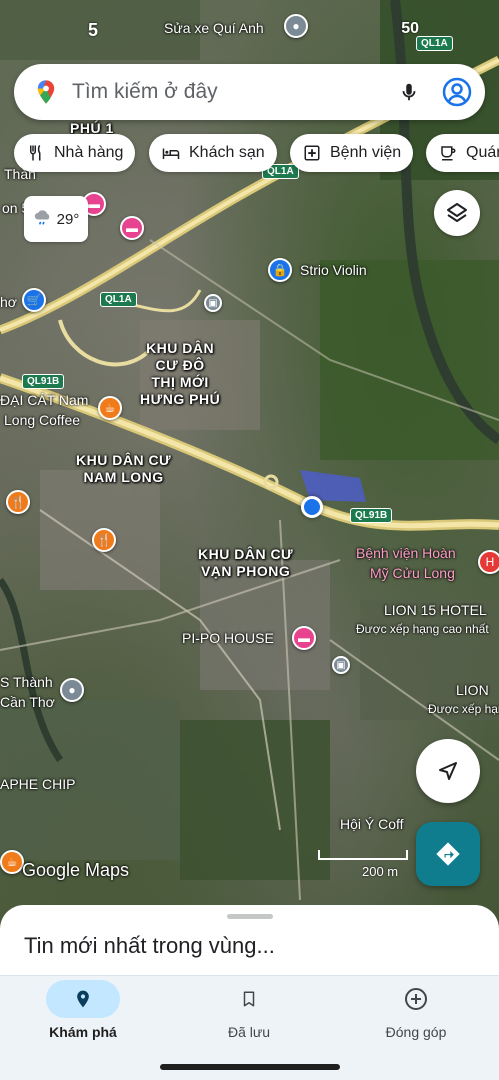 The height and width of the screenshot is (1080, 499). What do you see at coordinates (457, 92) in the screenshot?
I see `account-icon` at bounding box center [457, 92].